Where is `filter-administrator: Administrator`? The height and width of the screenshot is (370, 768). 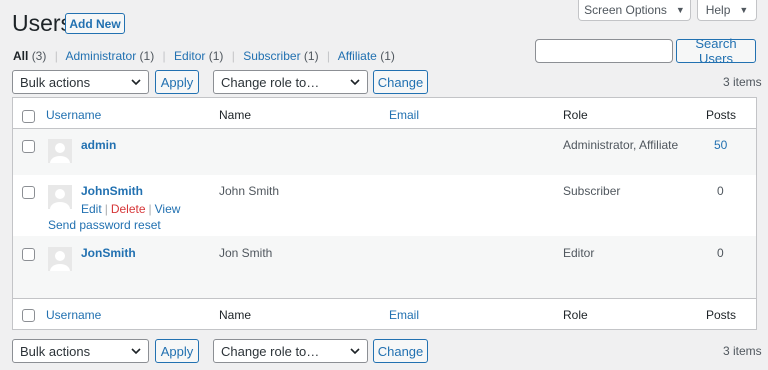 filter-administrator: Administrator is located at coordinates (101, 56).